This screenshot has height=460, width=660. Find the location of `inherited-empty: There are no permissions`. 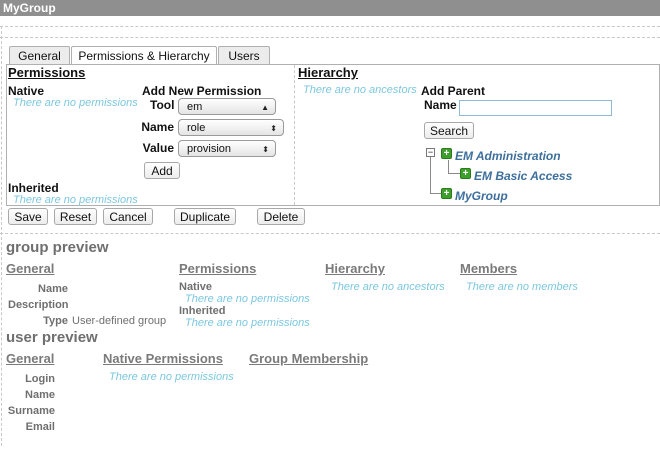

inherited-empty: There are no permissions is located at coordinates (75, 200).